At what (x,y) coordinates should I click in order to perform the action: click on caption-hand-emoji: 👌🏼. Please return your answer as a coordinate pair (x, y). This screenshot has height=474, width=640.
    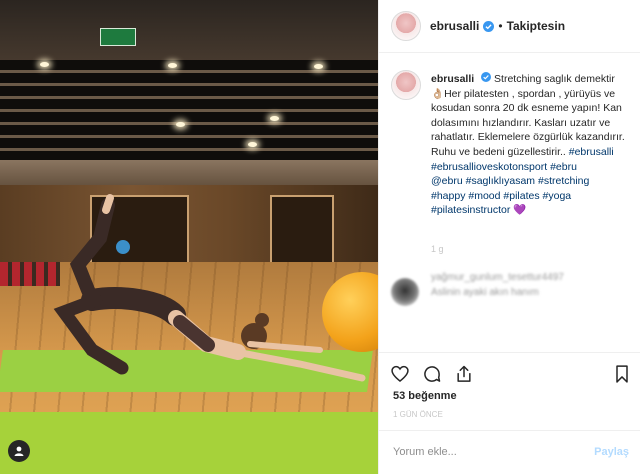
    Looking at the image, I should click on (438, 93).